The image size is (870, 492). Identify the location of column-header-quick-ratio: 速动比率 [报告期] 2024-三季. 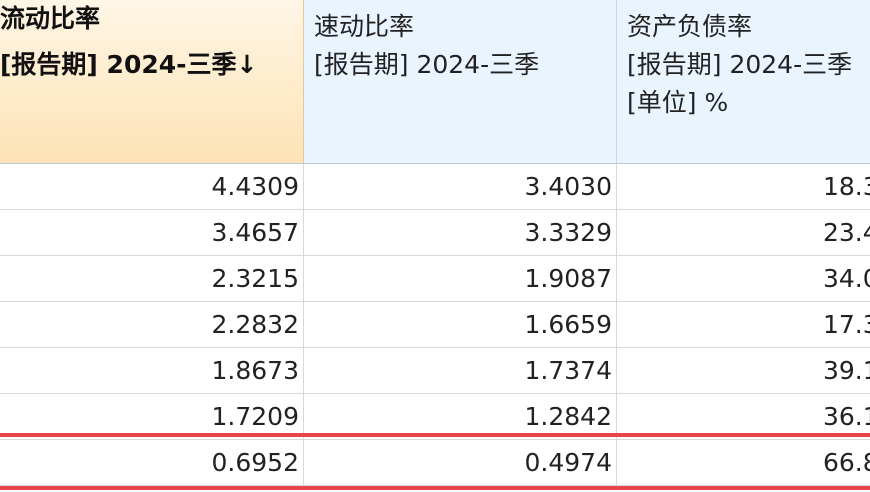
(460, 82).